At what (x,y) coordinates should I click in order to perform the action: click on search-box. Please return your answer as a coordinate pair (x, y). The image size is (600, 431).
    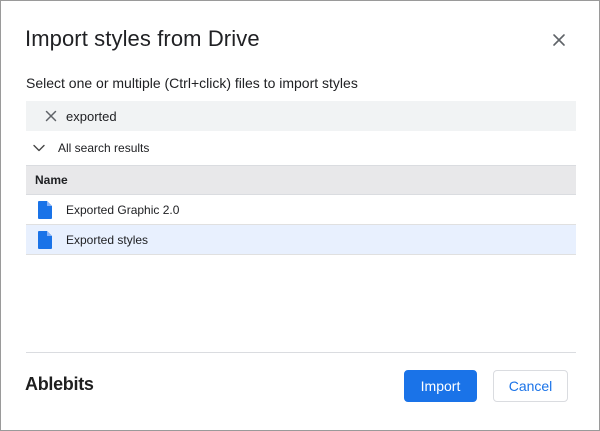
    Looking at the image, I should click on (301, 116).